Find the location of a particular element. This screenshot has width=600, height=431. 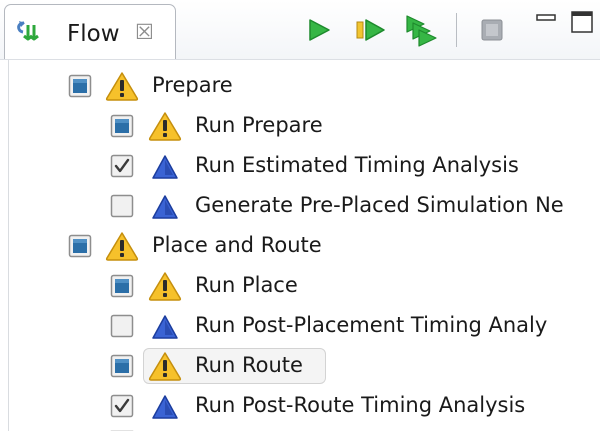

minimize-icon is located at coordinates (546, 19).